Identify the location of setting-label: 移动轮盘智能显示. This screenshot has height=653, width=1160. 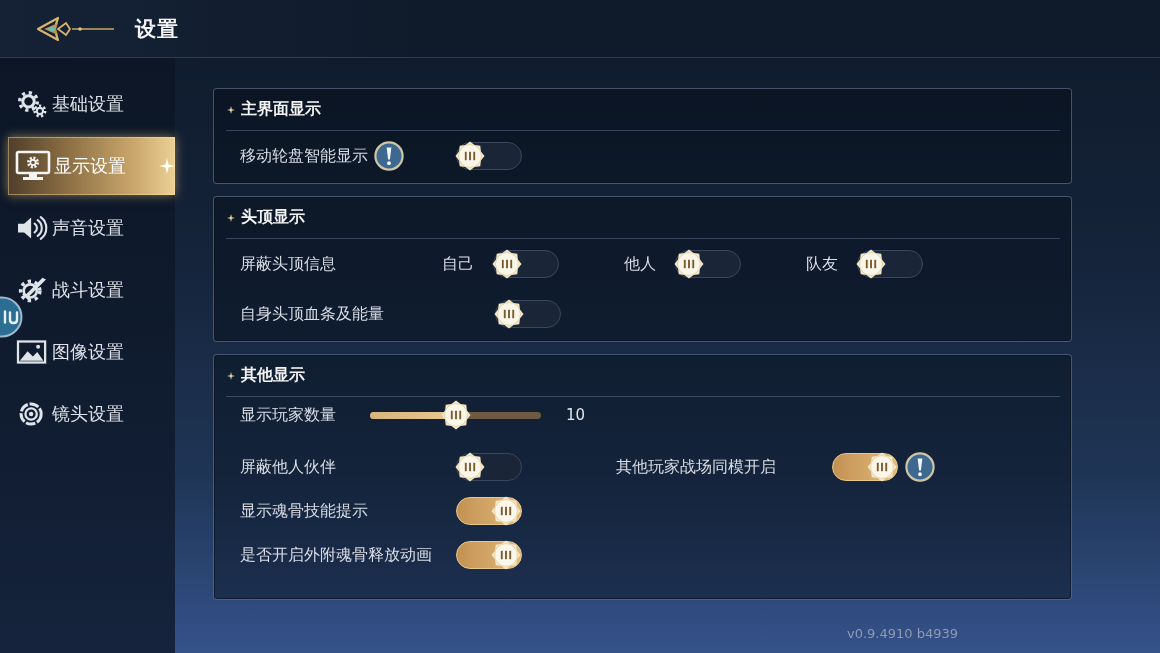
(304, 156).